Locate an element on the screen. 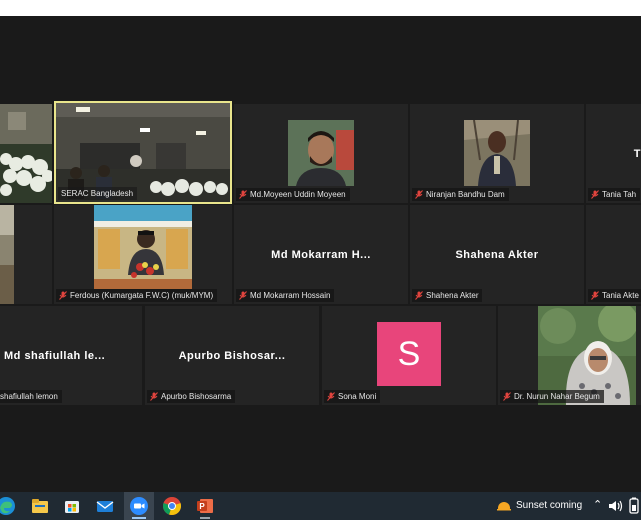 The image size is (641, 520). participant-nameplate: Dr. Nurun Nahar Begum is located at coordinates (552, 396).